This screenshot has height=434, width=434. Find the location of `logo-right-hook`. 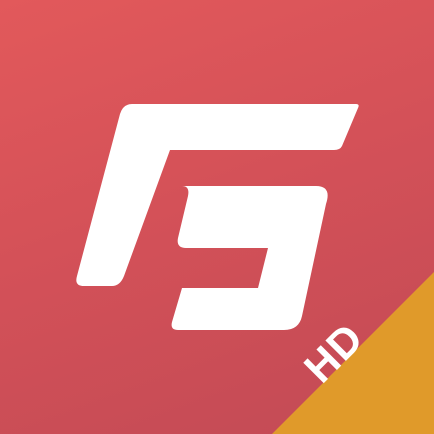

logo-right-hook is located at coordinates (249, 258).